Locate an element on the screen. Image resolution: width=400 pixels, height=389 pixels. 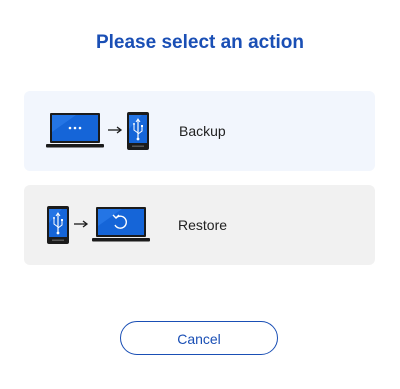
backup-icons is located at coordinates (98, 131).